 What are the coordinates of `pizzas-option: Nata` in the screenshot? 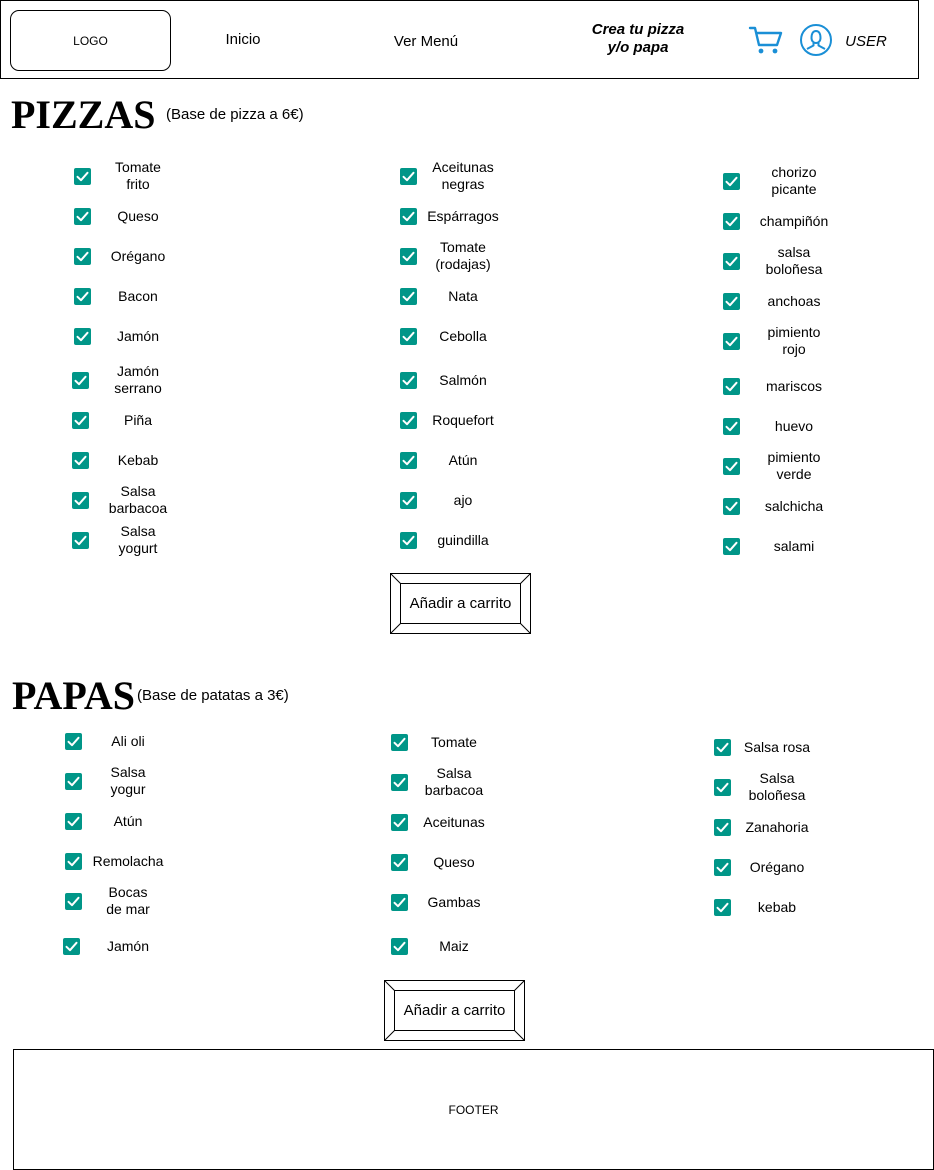 It's located at (454, 296).